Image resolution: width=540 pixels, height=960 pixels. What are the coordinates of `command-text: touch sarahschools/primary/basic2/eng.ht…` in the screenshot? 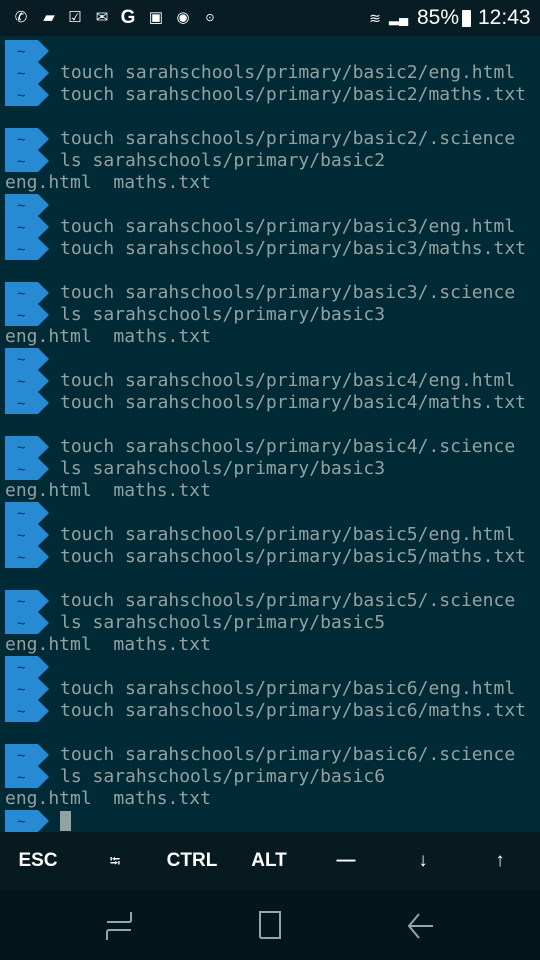 It's located at (288, 72).